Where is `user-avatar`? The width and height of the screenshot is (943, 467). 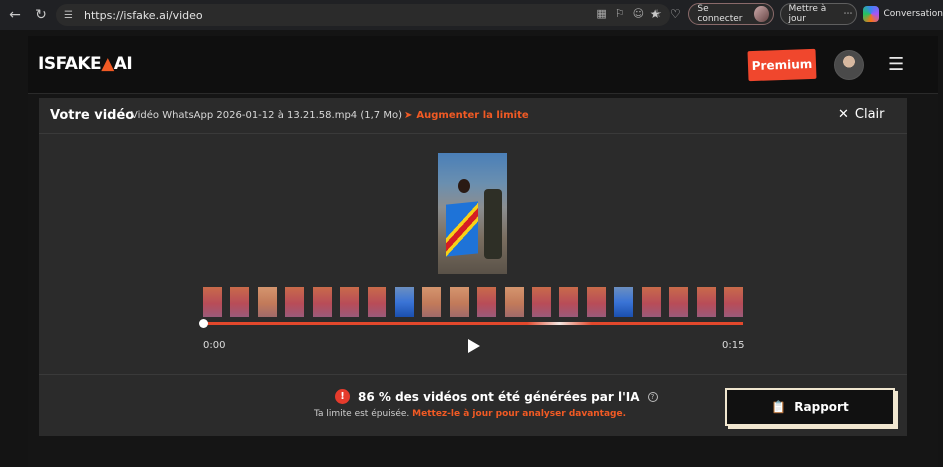 user-avatar is located at coordinates (849, 65).